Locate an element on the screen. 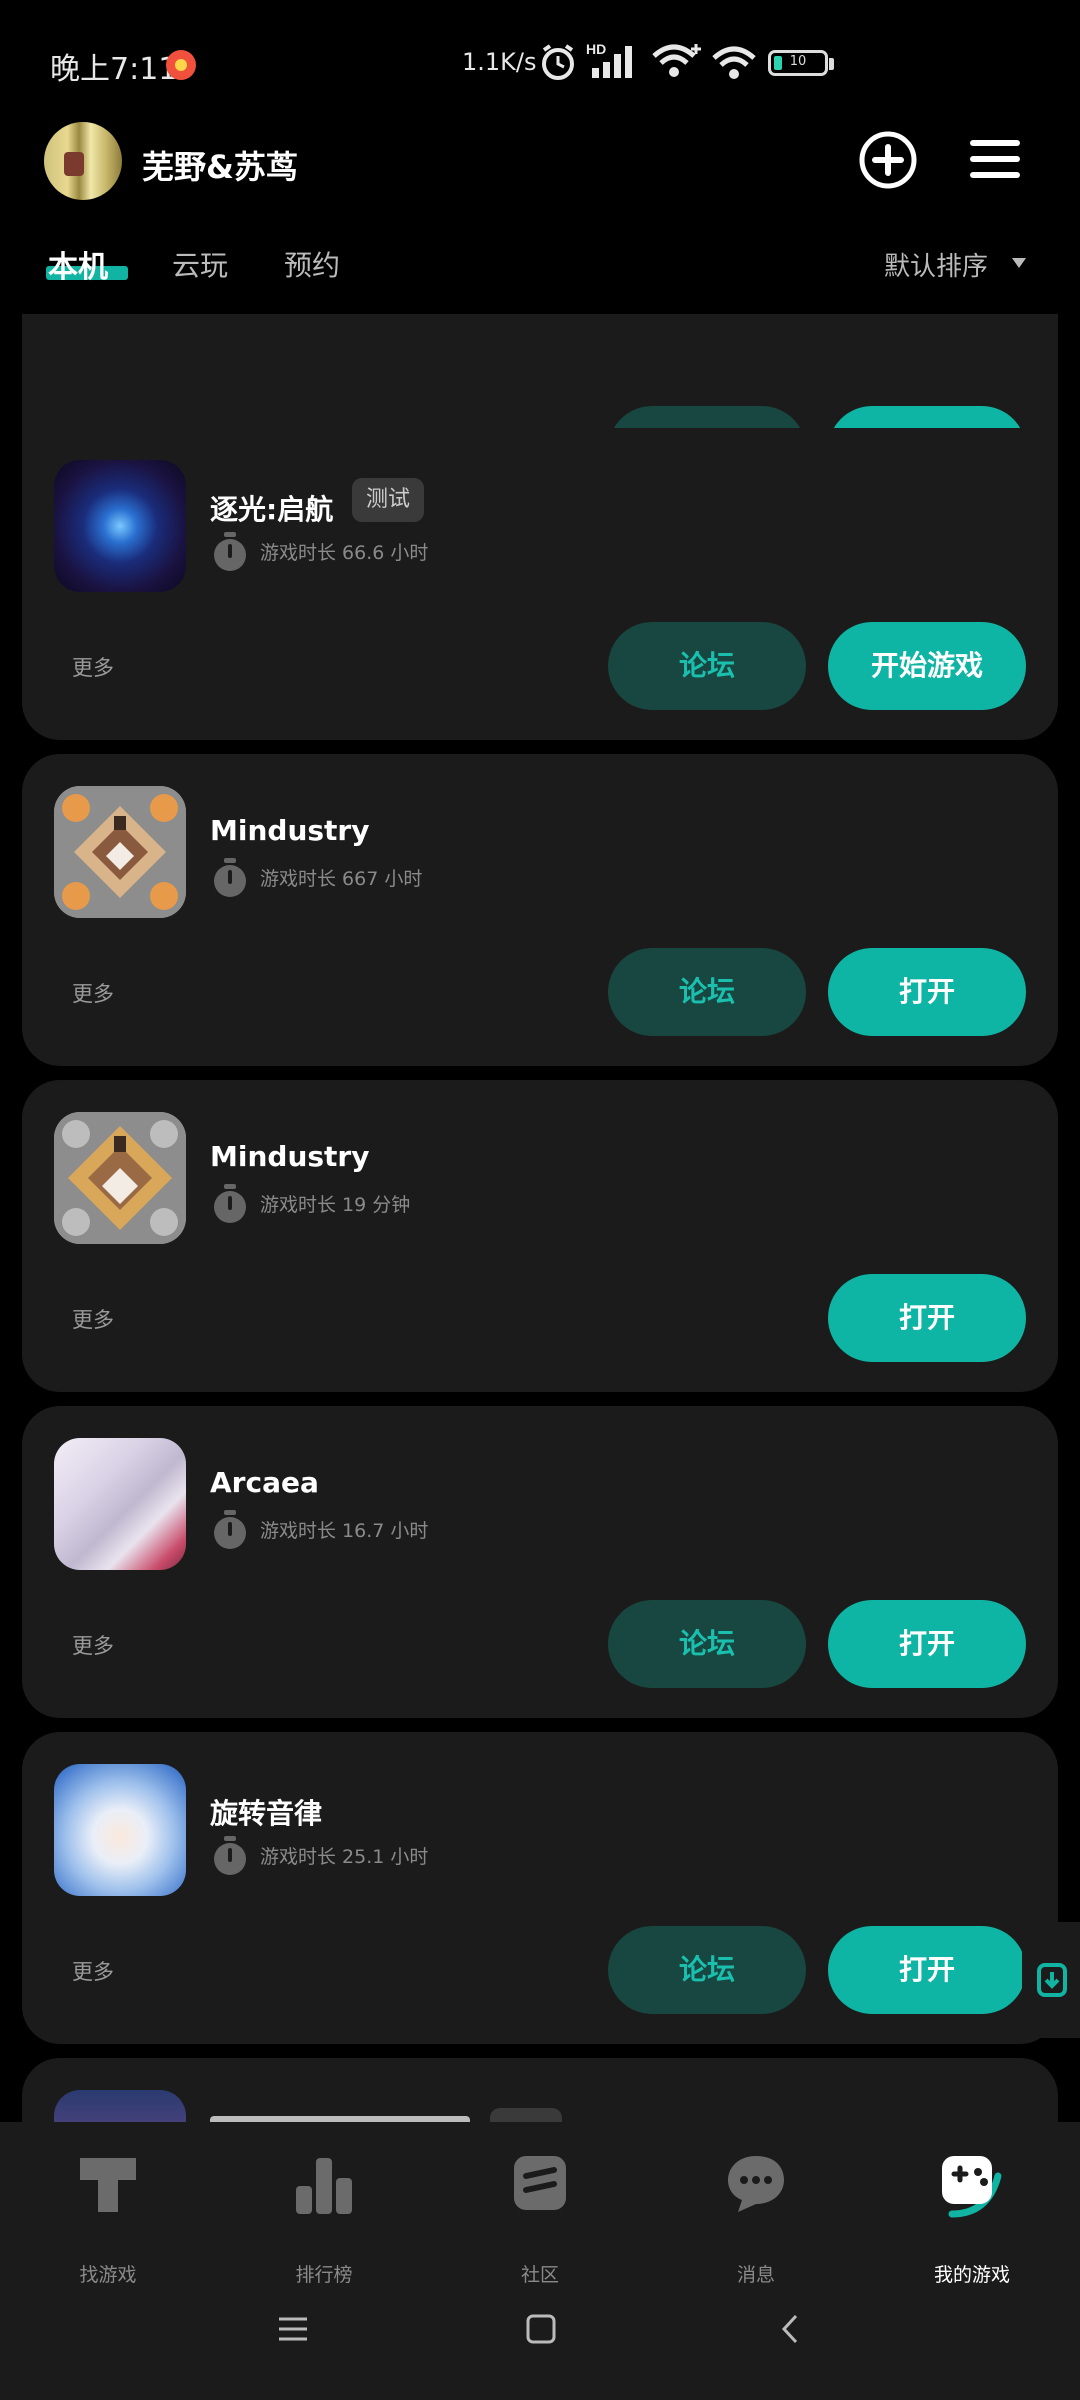 This screenshot has width=1080, height=2400. game-card: 逐光:启航 测试 游戏时长 66.6 小时 更多 论坛 开始游戏 is located at coordinates (540, 584).